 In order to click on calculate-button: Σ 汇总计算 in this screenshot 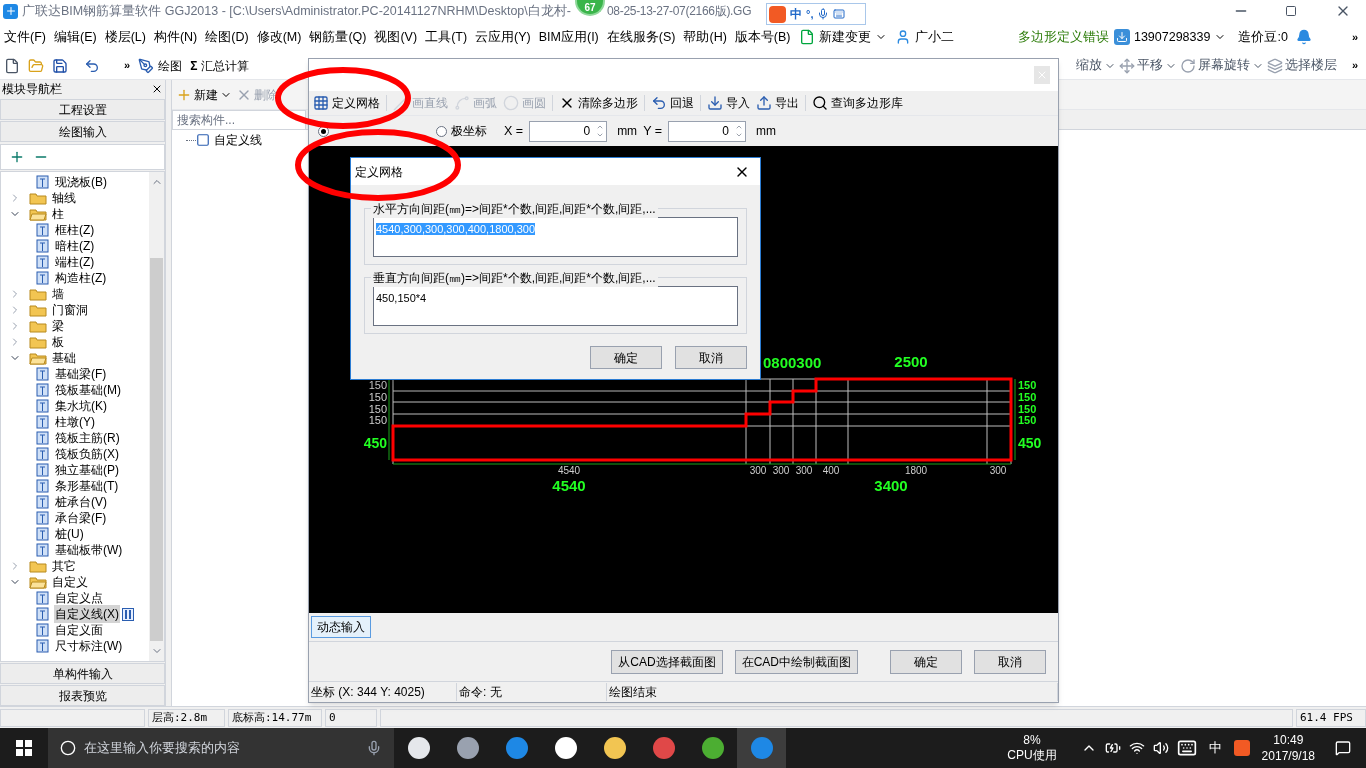, I will do `click(220, 65)`.